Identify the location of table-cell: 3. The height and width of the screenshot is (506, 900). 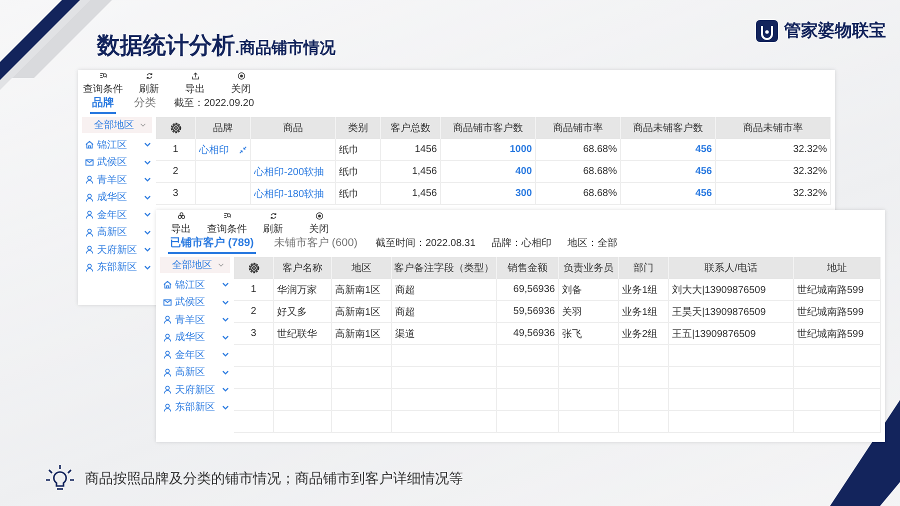
(176, 193).